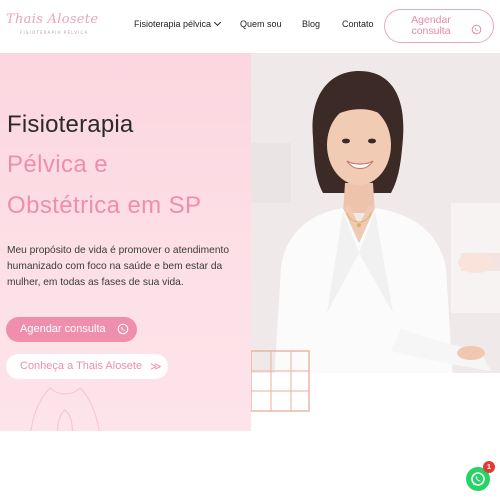 This screenshot has height=500, width=500. I want to click on hero-schedule-label: Agendar consulta, so click(63, 329).